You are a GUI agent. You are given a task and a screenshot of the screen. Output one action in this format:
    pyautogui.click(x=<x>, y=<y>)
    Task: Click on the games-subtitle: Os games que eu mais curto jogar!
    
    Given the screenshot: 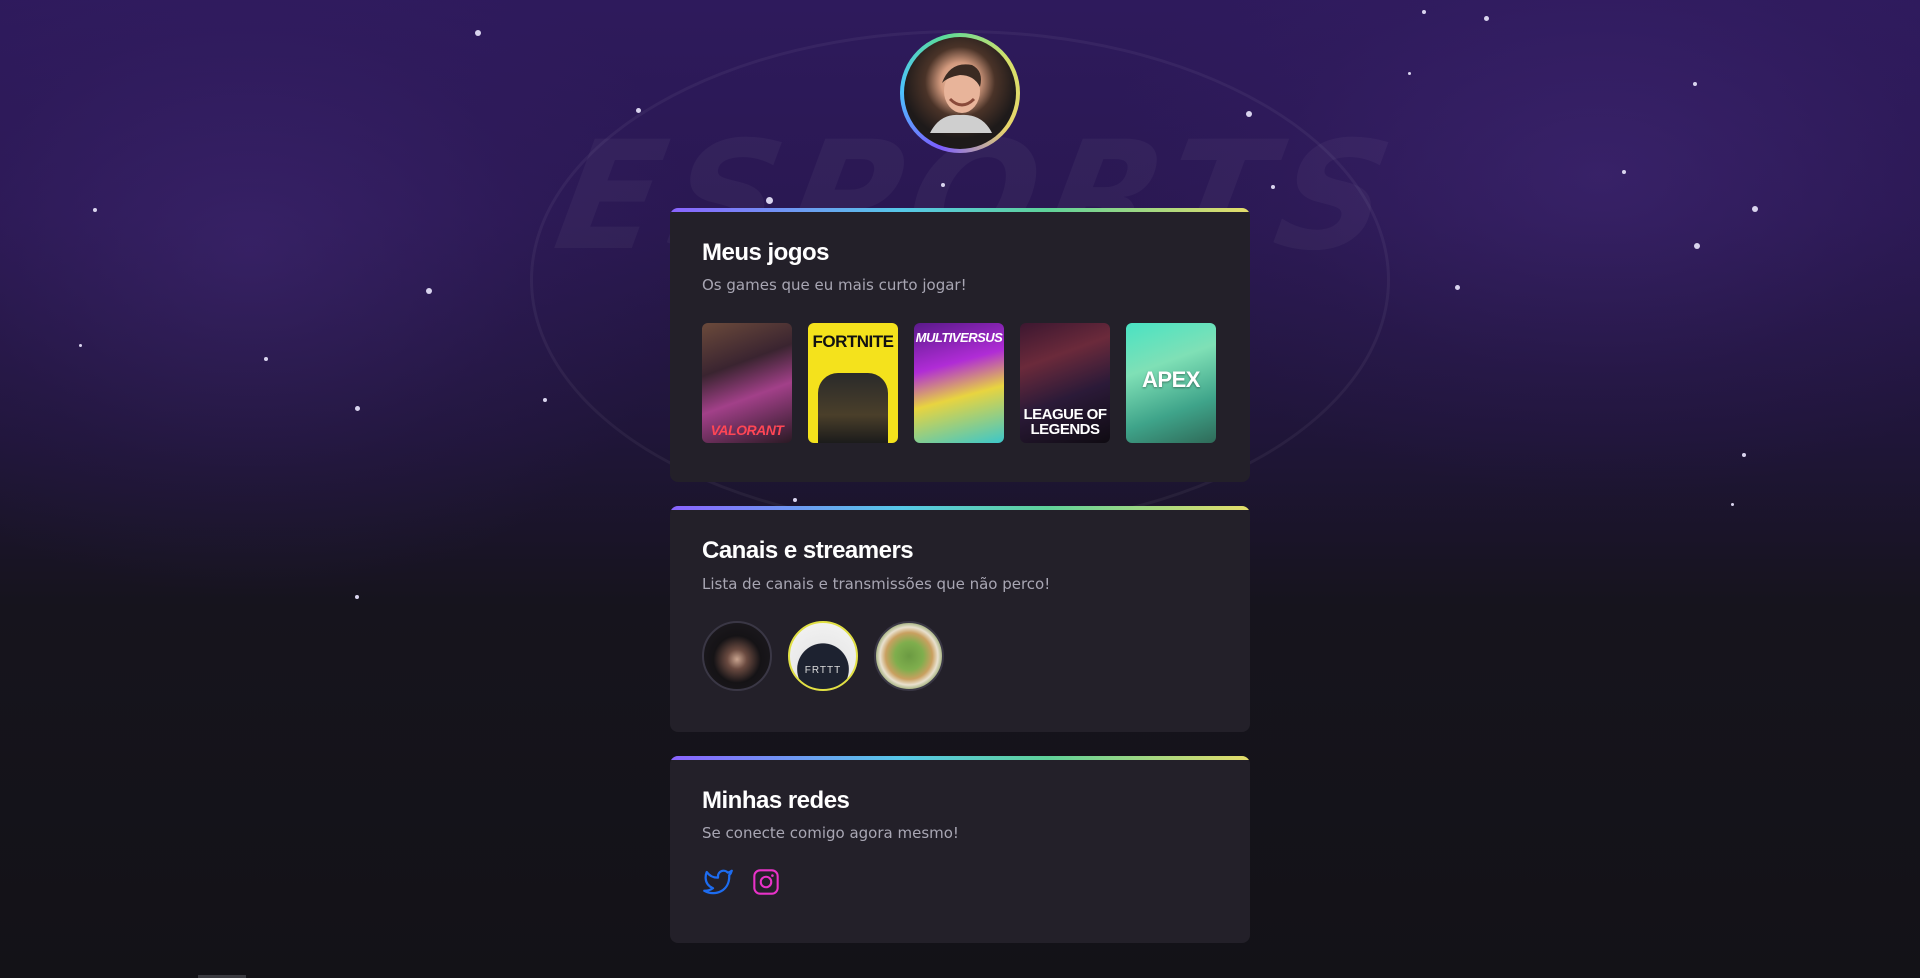 What is the action you would take?
    pyautogui.click(x=834, y=285)
    